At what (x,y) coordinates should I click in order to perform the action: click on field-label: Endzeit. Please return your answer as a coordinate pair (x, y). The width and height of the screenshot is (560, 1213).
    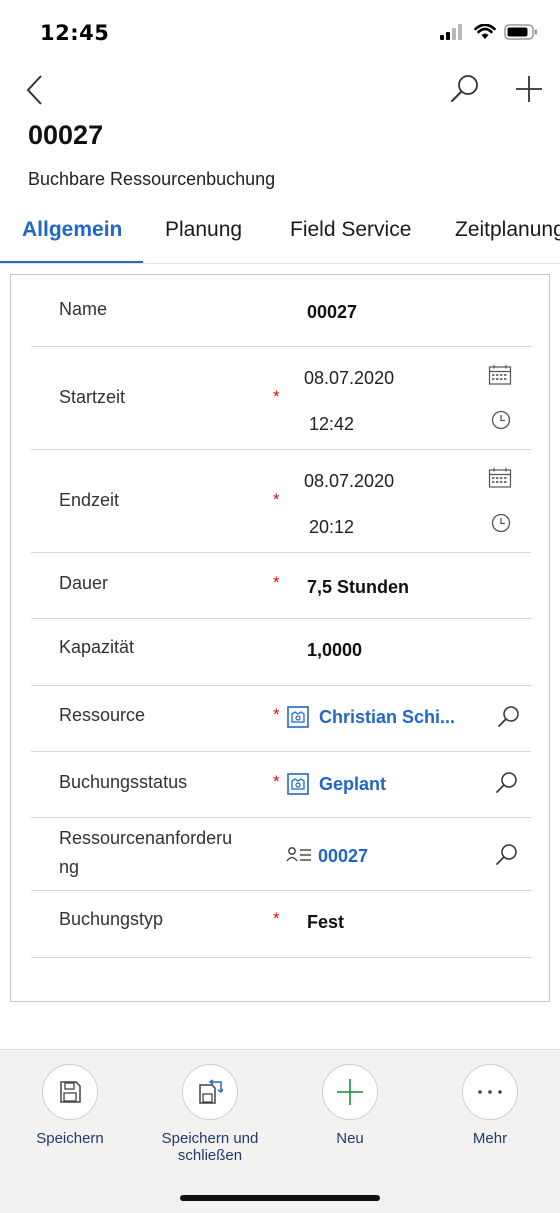
    Looking at the image, I should click on (89, 500).